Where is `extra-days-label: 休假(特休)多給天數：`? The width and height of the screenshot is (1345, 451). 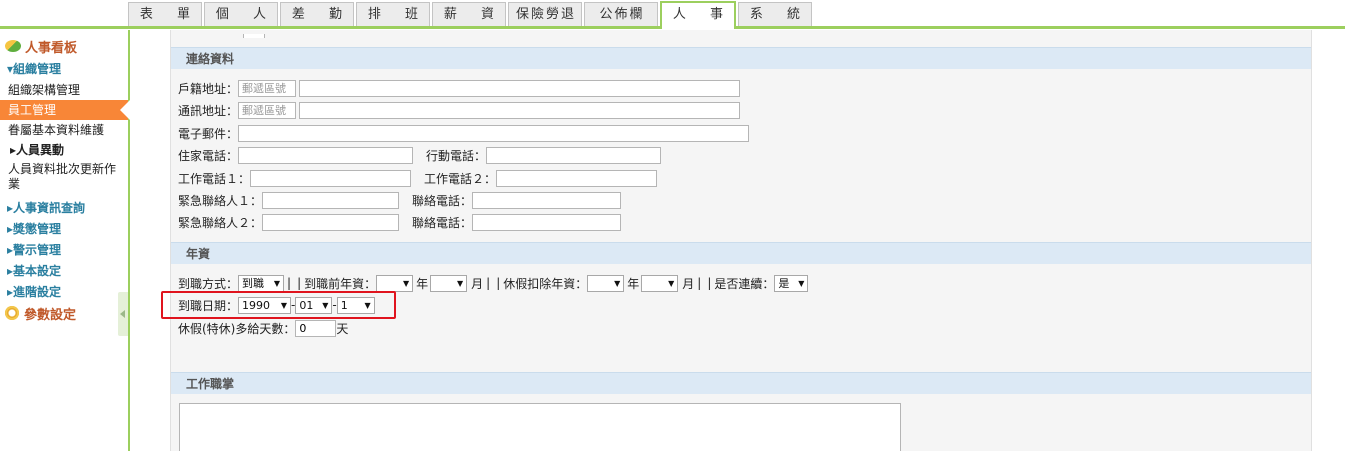 extra-days-label: 休假(特休)多給天數： is located at coordinates (237, 328).